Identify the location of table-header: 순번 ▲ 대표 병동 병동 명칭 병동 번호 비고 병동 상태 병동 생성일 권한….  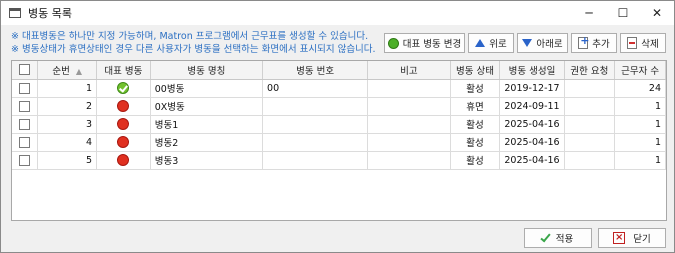
(339, 70).